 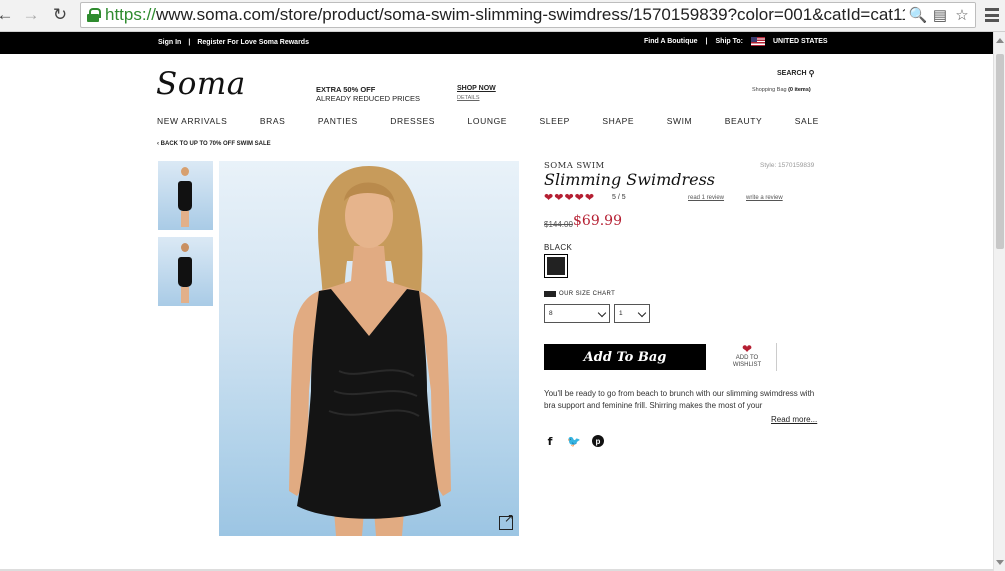 I want to click on nav-item-shape: SHAPE, so click(x=618, y=121).